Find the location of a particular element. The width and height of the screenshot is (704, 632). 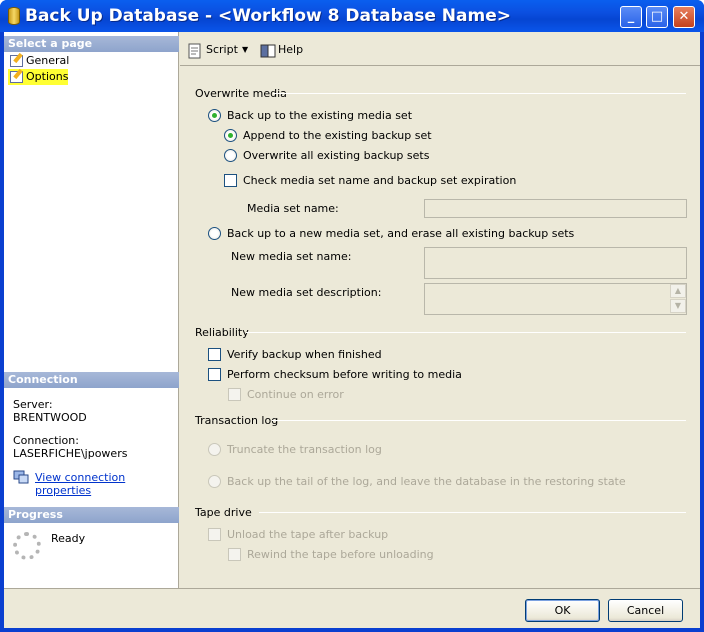

media-set-name-field is located at coordinates (555, 208).